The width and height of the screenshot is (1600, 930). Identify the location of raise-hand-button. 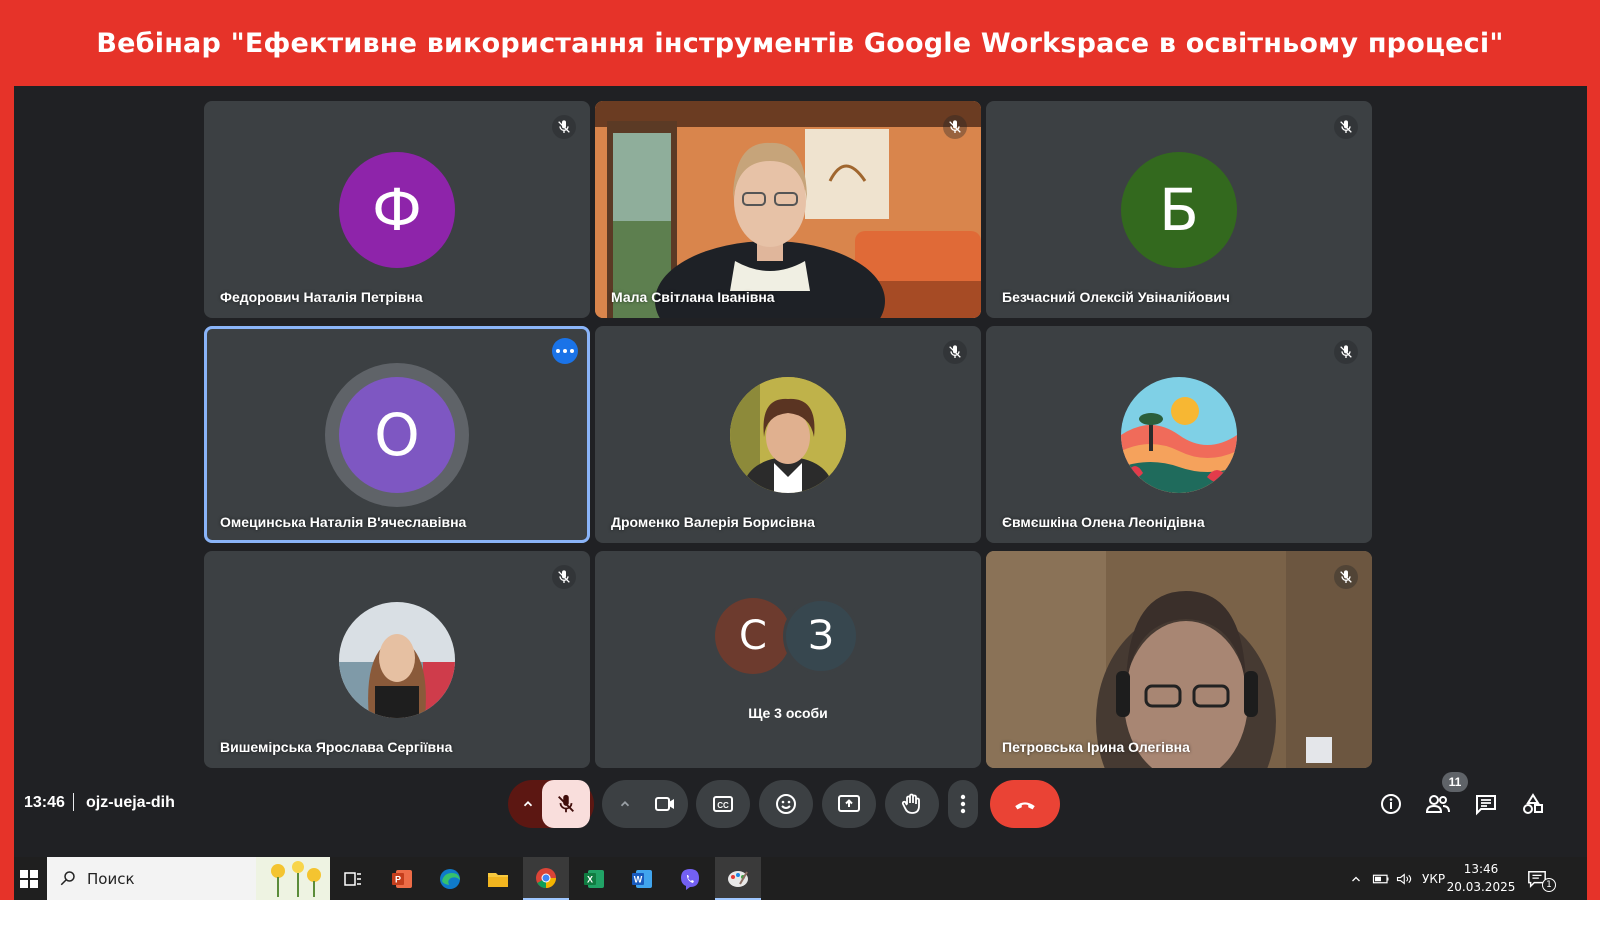
(912, 804).